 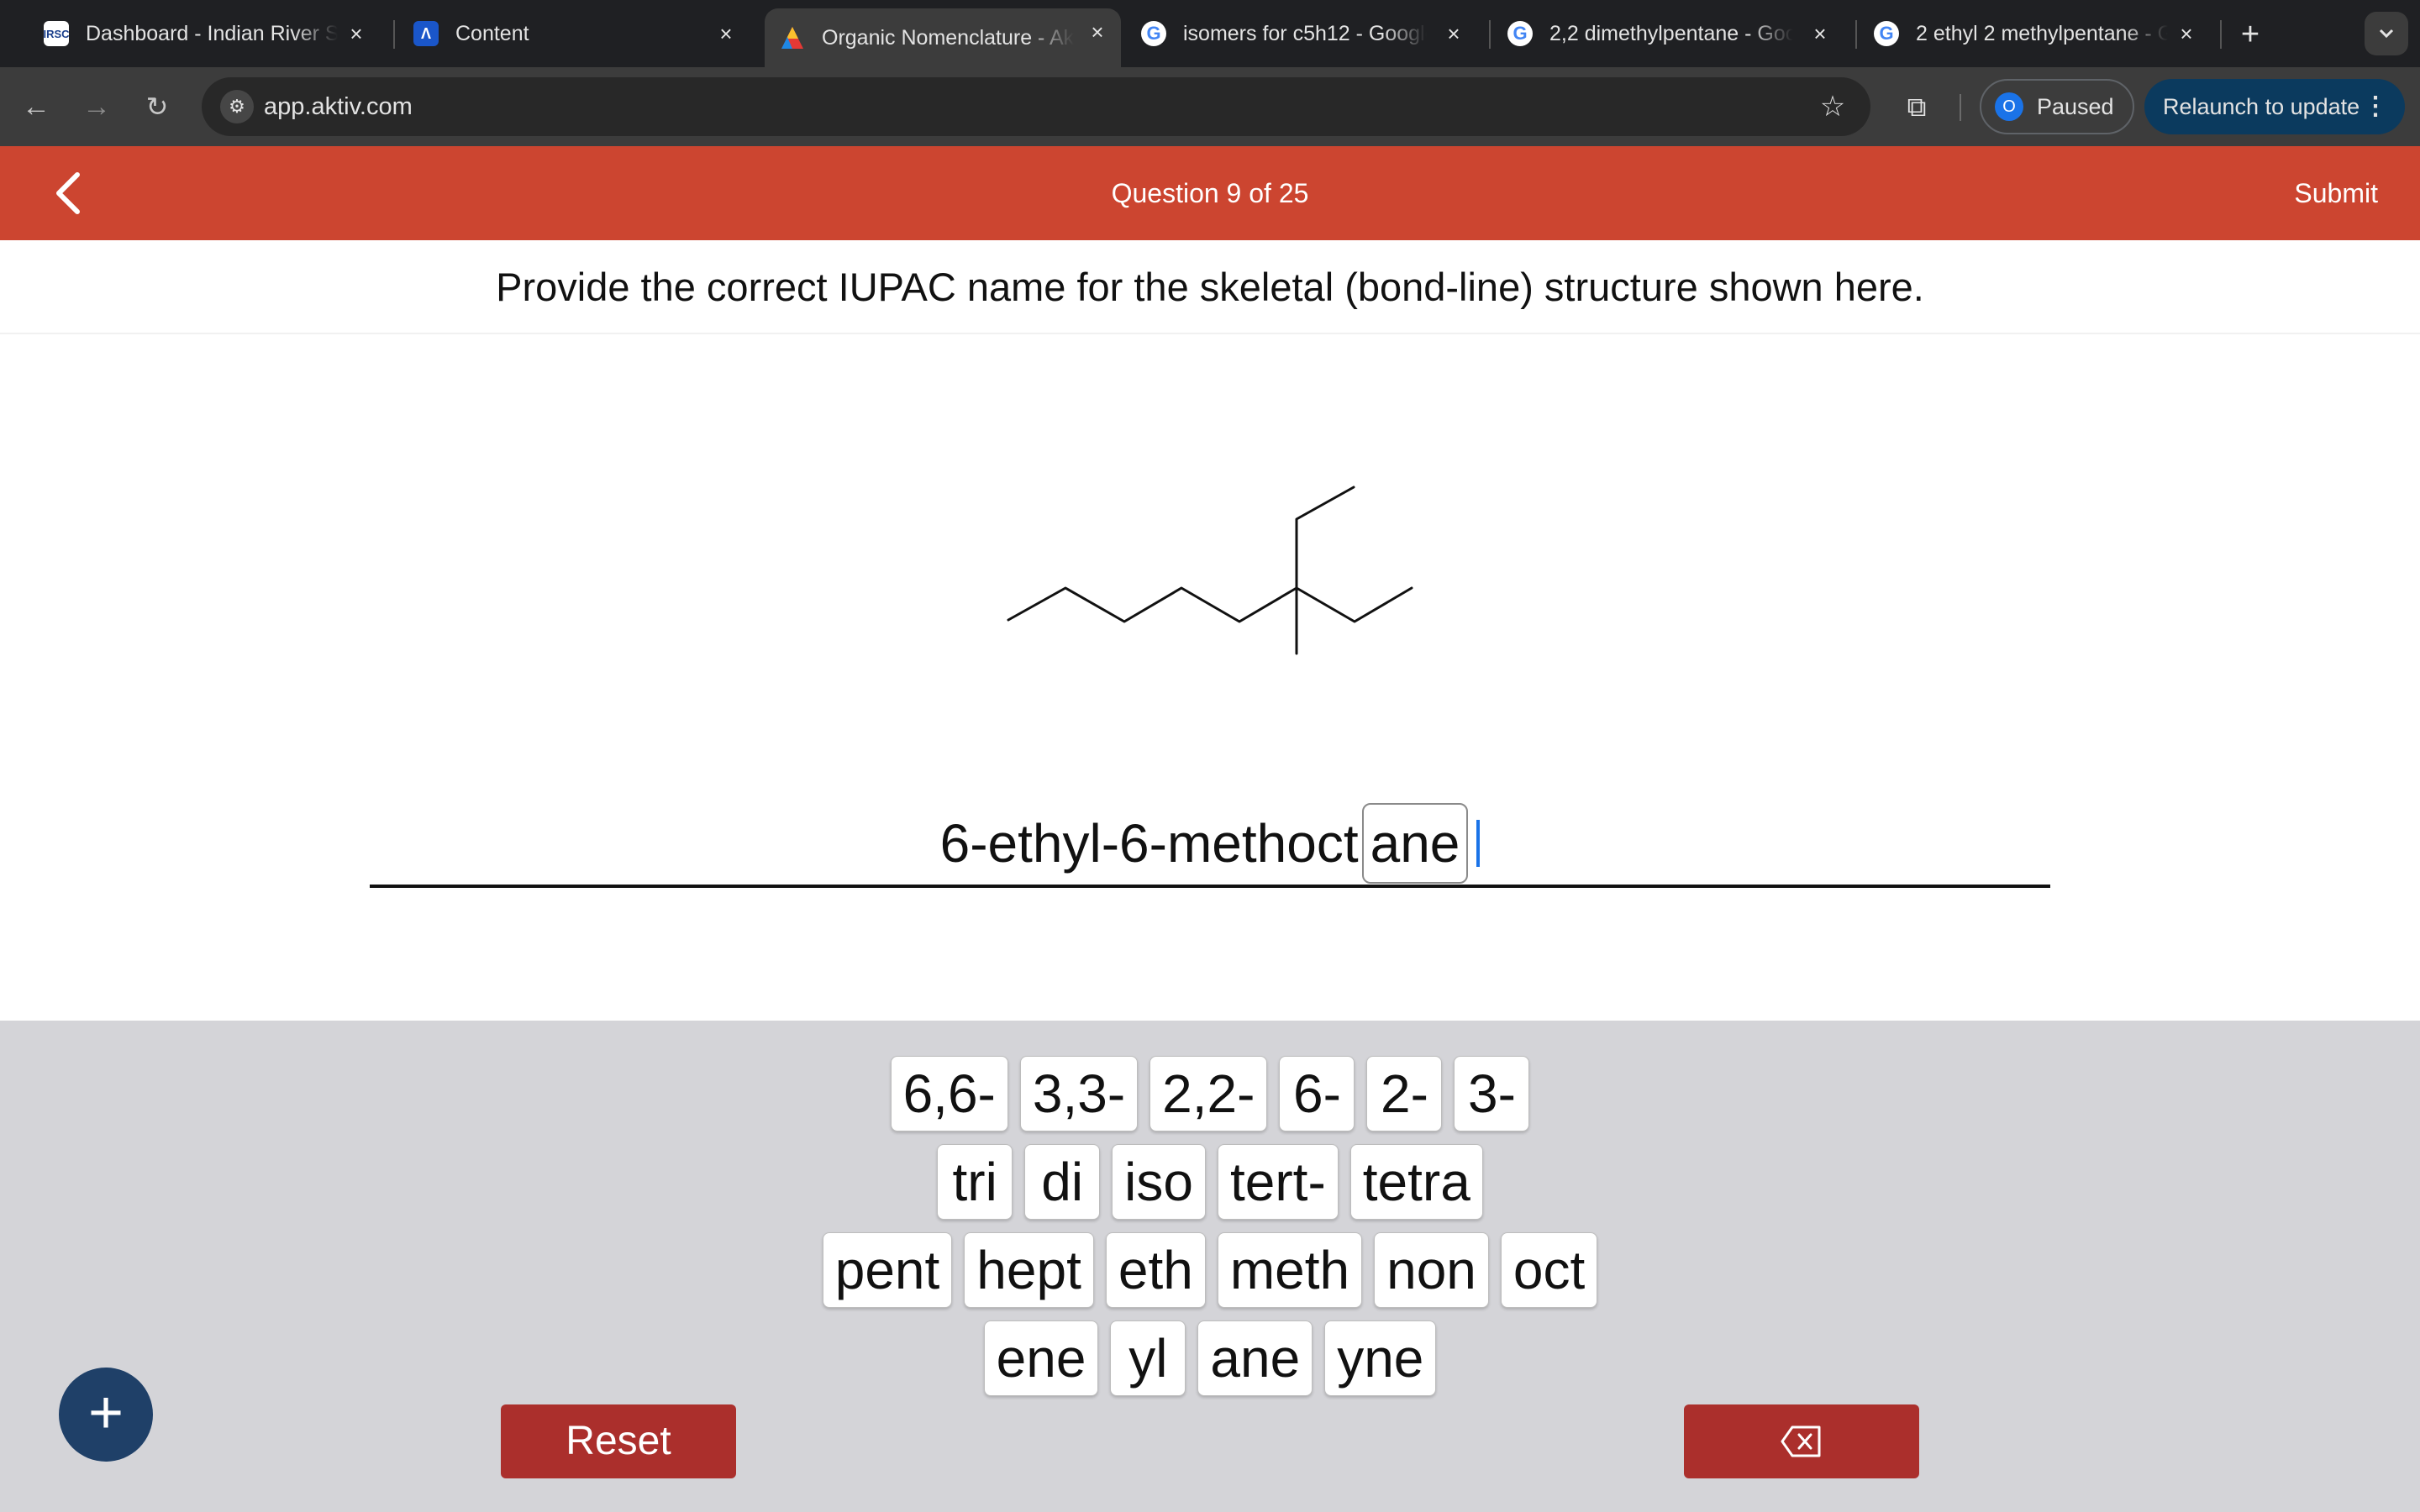 I want to click on text-caret, so click(x=1478, y=843).